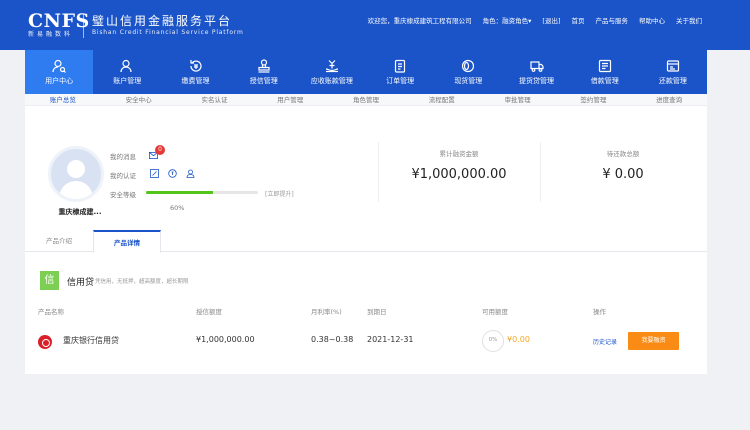 Image resolution: width=750 pixels, height=430 pixels. I want to click on subtab-approval: 审批管理, so click(518, 99).